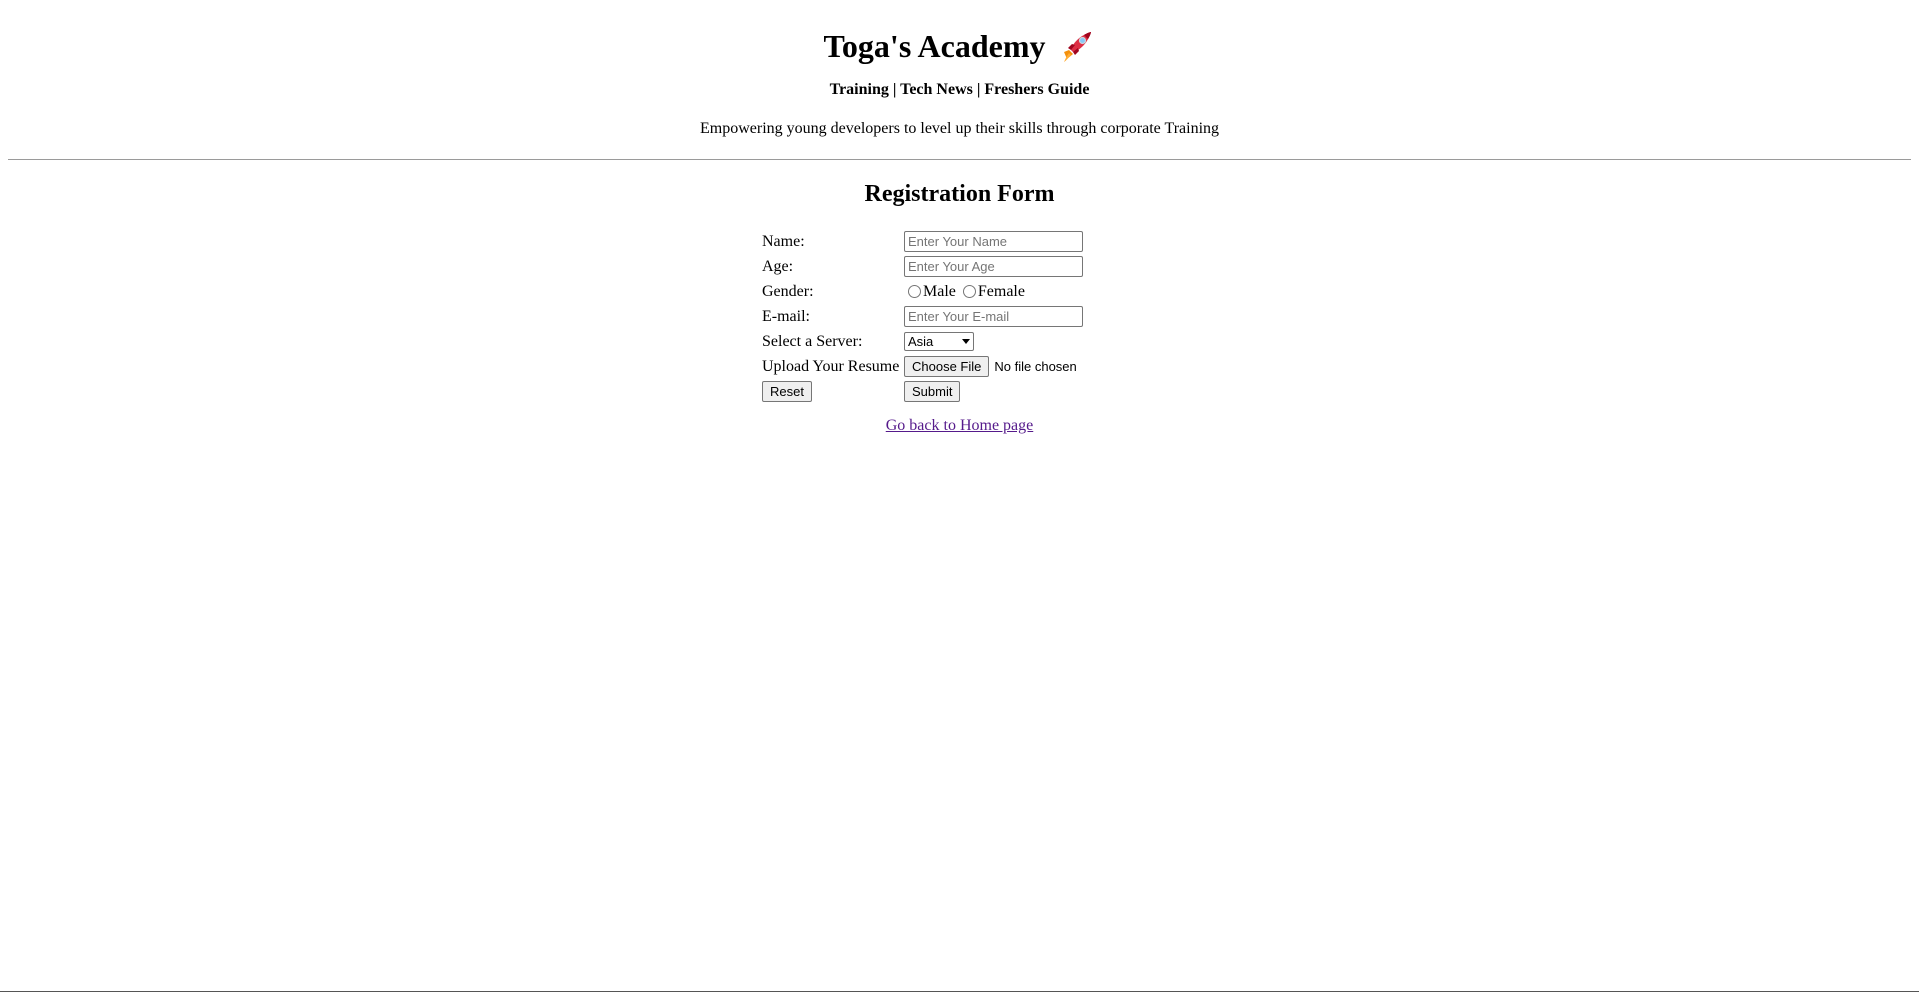 The height and width of the screenshot is (992, 1919). I want to click on form-title: Registration Form, so click(959, 194).